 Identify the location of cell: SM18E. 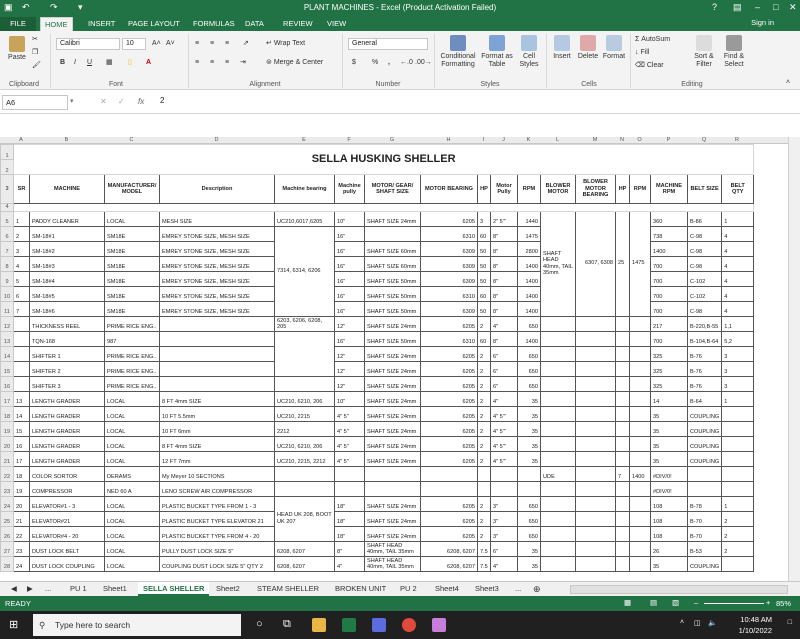
(132, 308).